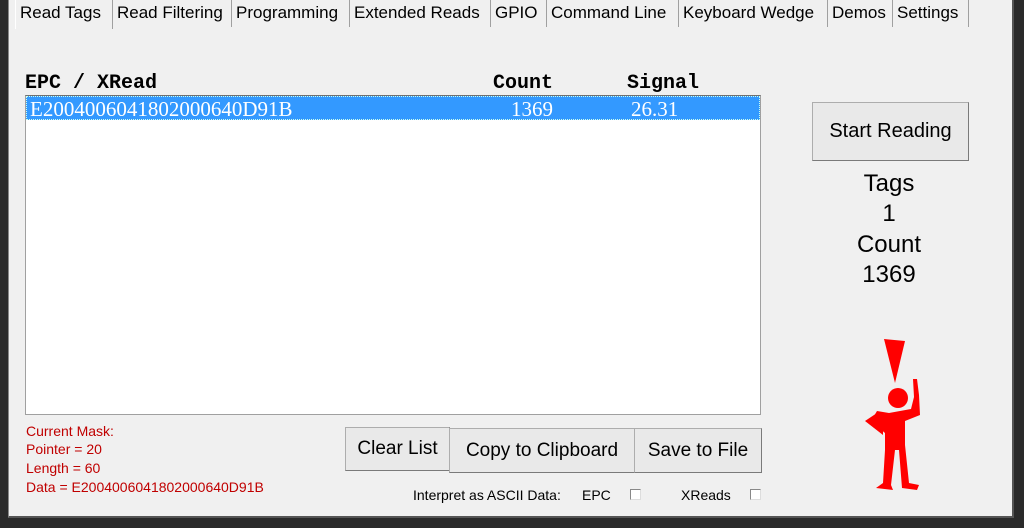  I want to click on mask-title: Current Mask:, so click(70, 431).